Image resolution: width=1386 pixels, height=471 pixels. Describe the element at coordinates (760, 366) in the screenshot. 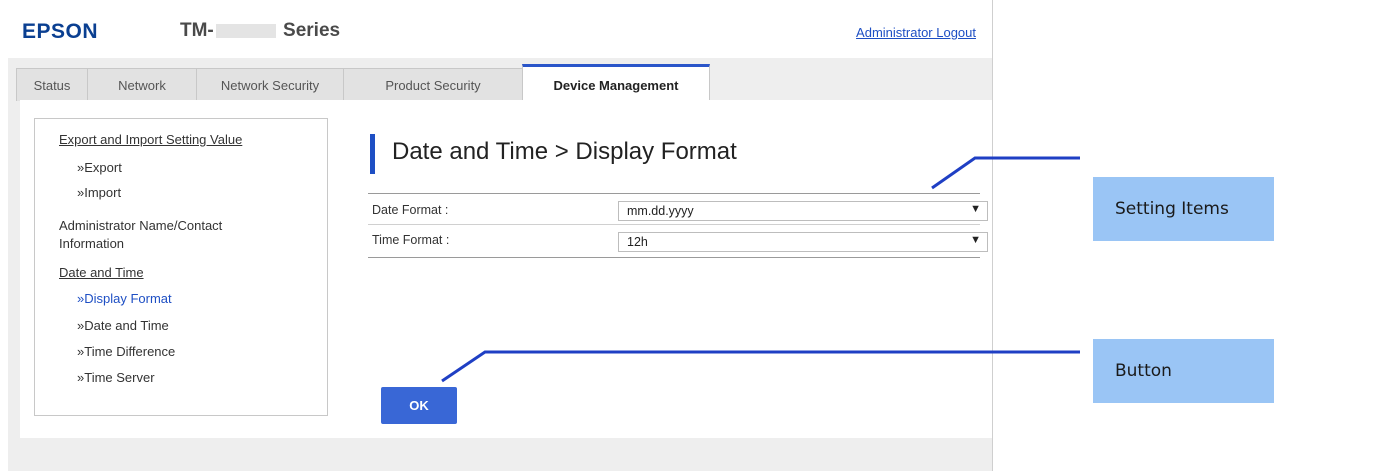

I see `button-leader` at that location.